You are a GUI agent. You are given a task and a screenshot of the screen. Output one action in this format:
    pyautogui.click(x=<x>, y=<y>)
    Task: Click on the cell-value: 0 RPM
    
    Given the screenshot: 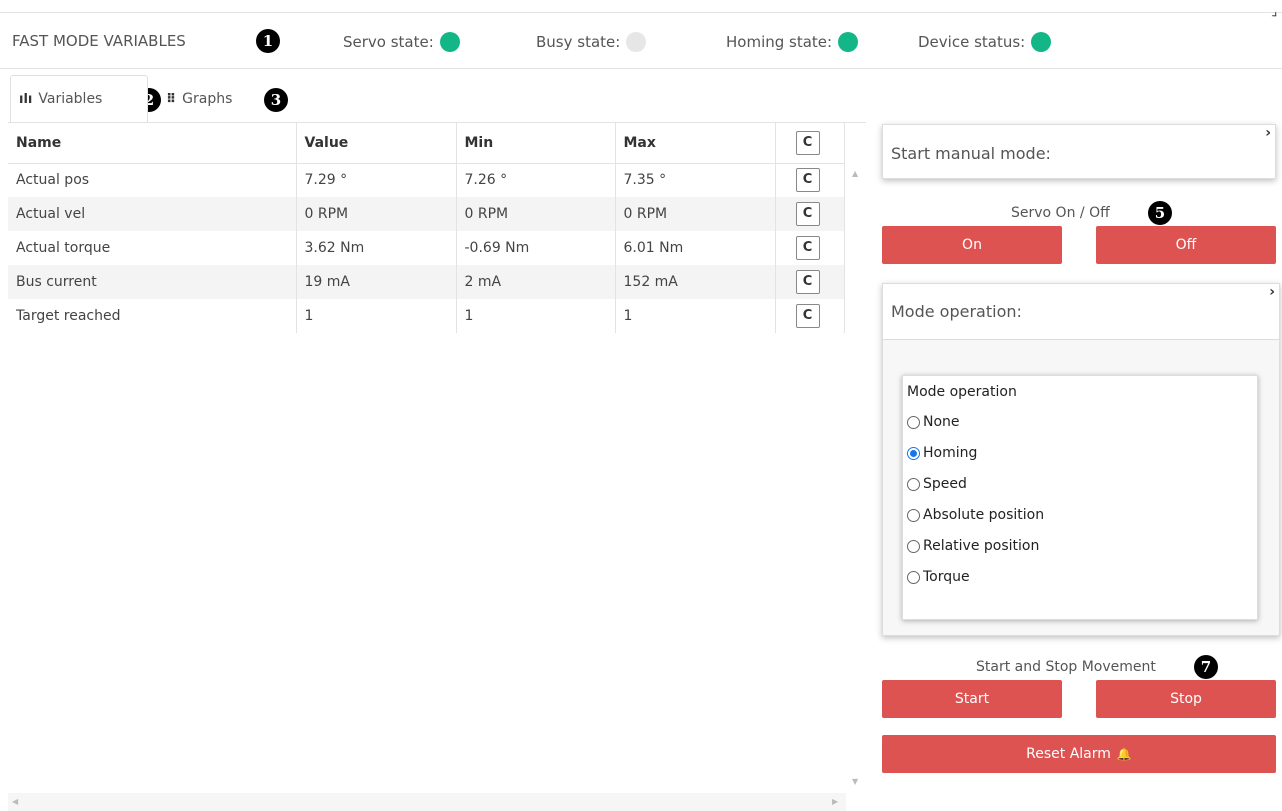 What is the action you would take?
    pyautogui.click(x=376, y=214)
    